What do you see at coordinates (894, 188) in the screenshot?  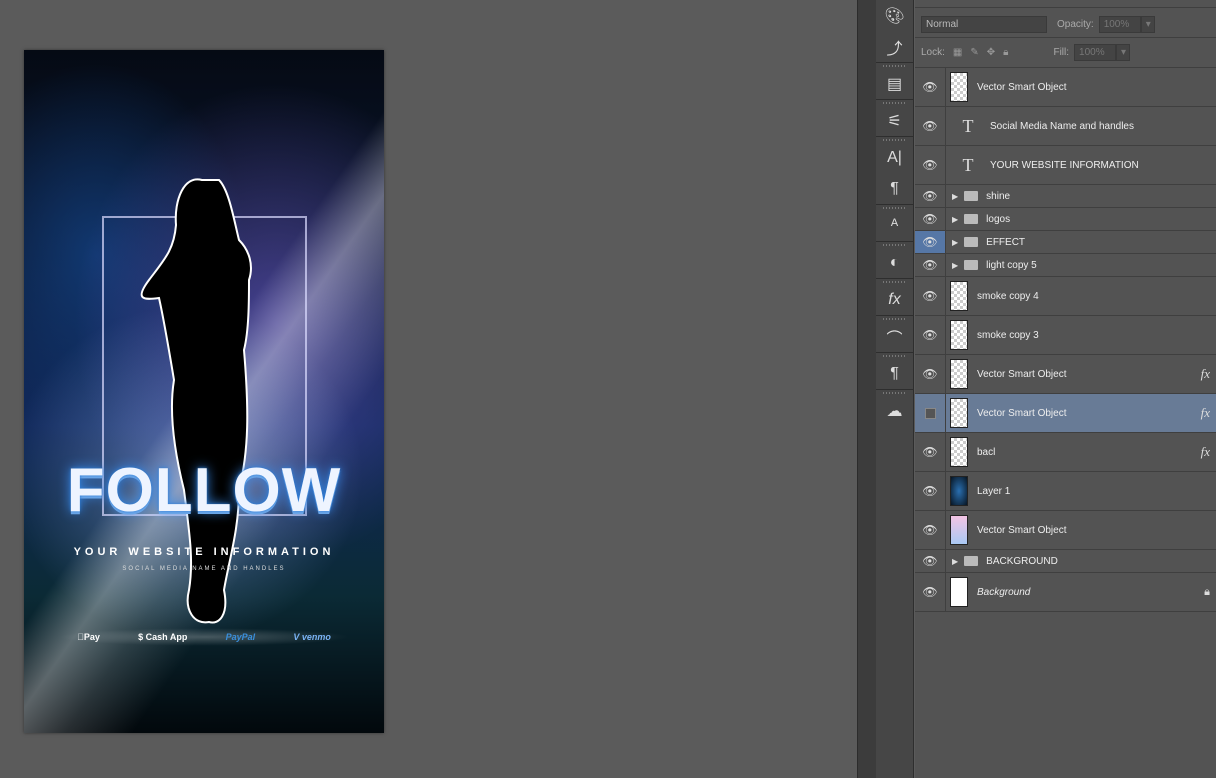 I see `paragraph-icon: ¶` at bounding box center [894, 188].